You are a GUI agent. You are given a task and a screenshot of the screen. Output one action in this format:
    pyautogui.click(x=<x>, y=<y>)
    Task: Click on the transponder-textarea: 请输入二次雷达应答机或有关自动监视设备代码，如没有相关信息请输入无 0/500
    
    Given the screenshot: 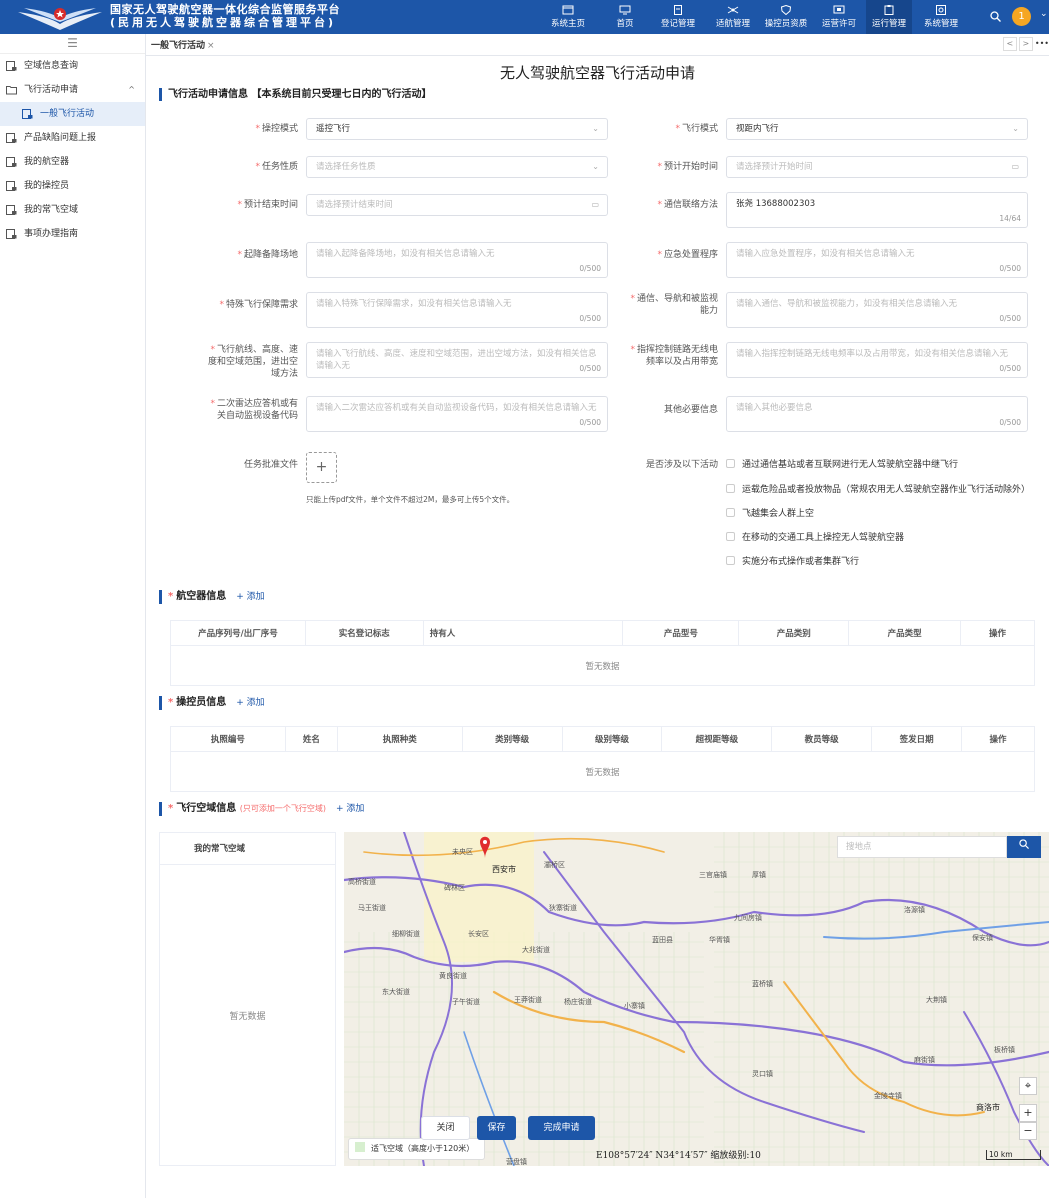 What is the action you would take?
    pyautogui.click(x=457, y=414)
    